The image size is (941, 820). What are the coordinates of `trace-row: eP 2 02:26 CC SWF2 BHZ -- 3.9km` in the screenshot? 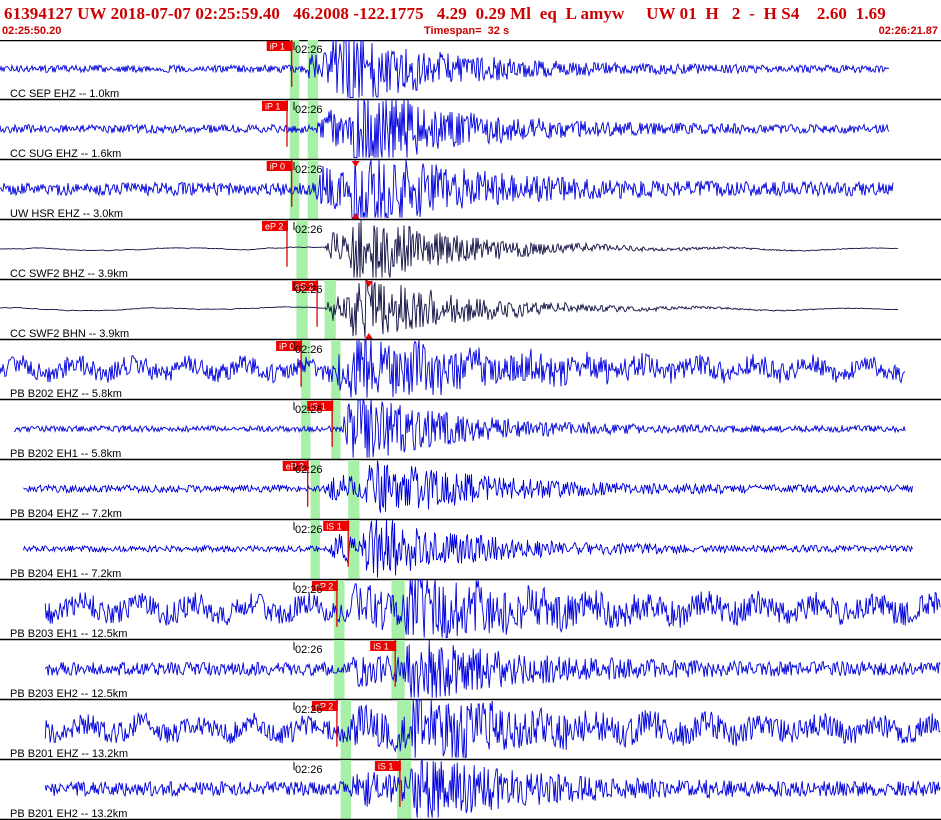 It's located at (470, 250).